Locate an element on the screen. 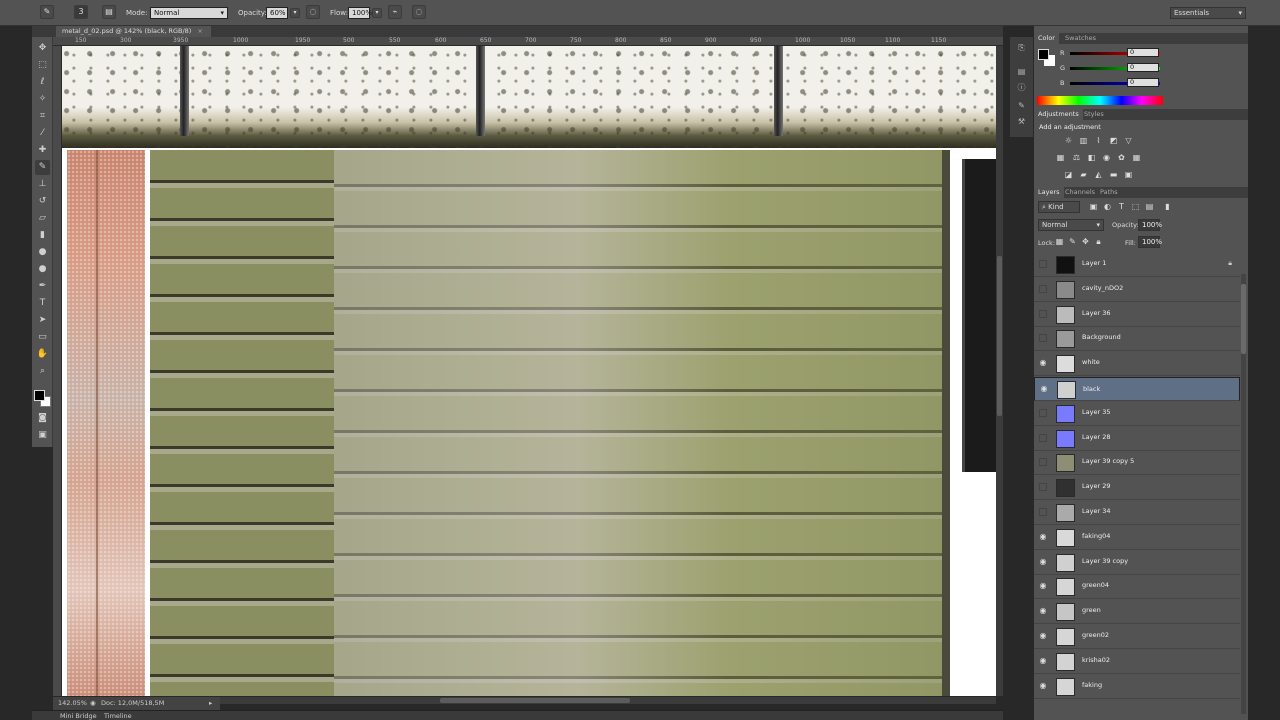 The image size is (1280, 720). horizontal-scrollbar is located at coordinates (608, 700).